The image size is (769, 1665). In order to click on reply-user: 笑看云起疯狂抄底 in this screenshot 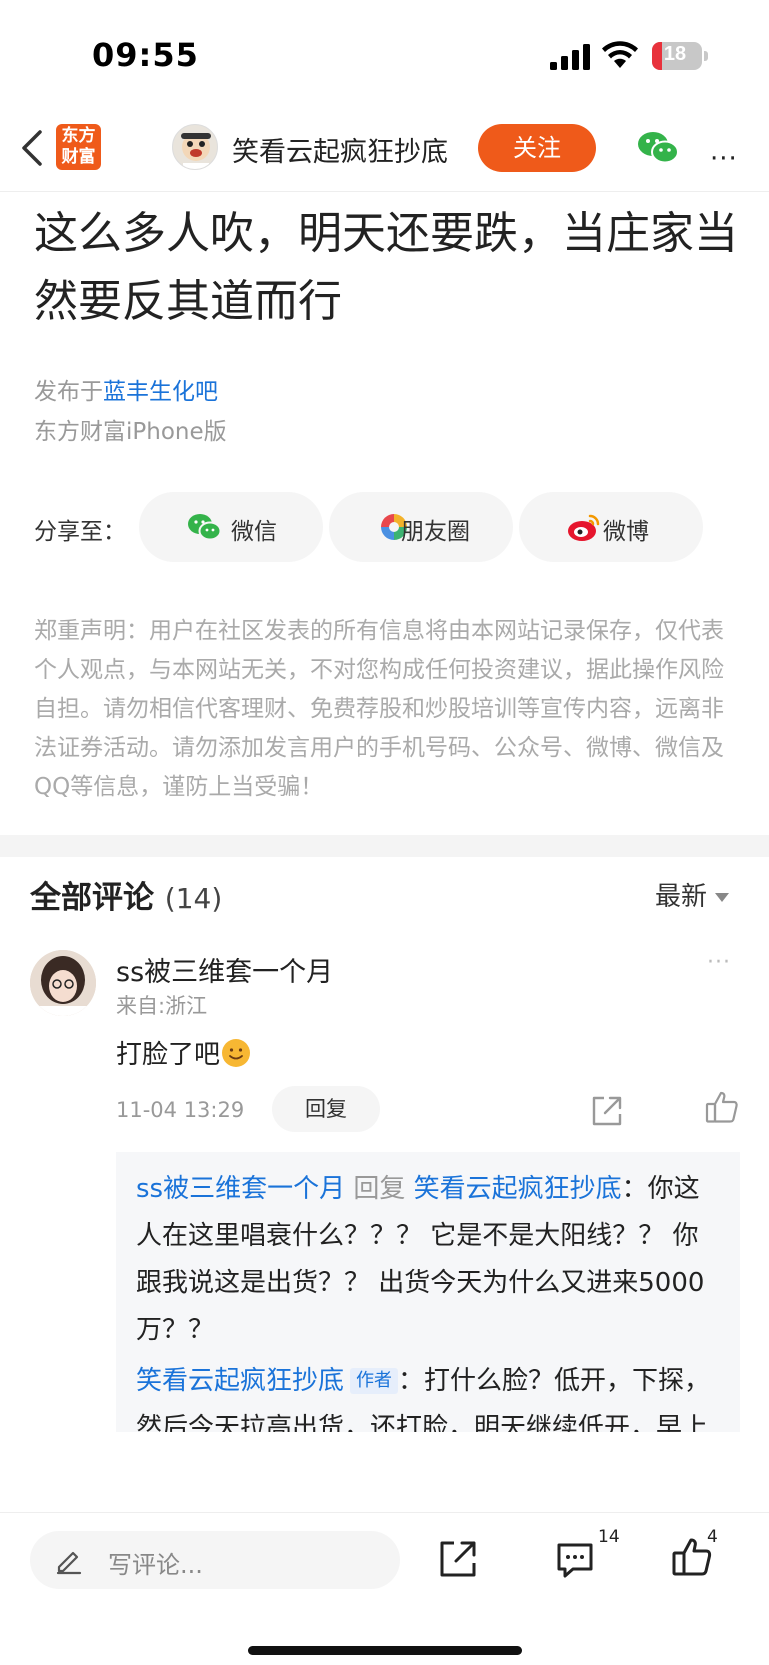, I will do `click(240, 1381)`.